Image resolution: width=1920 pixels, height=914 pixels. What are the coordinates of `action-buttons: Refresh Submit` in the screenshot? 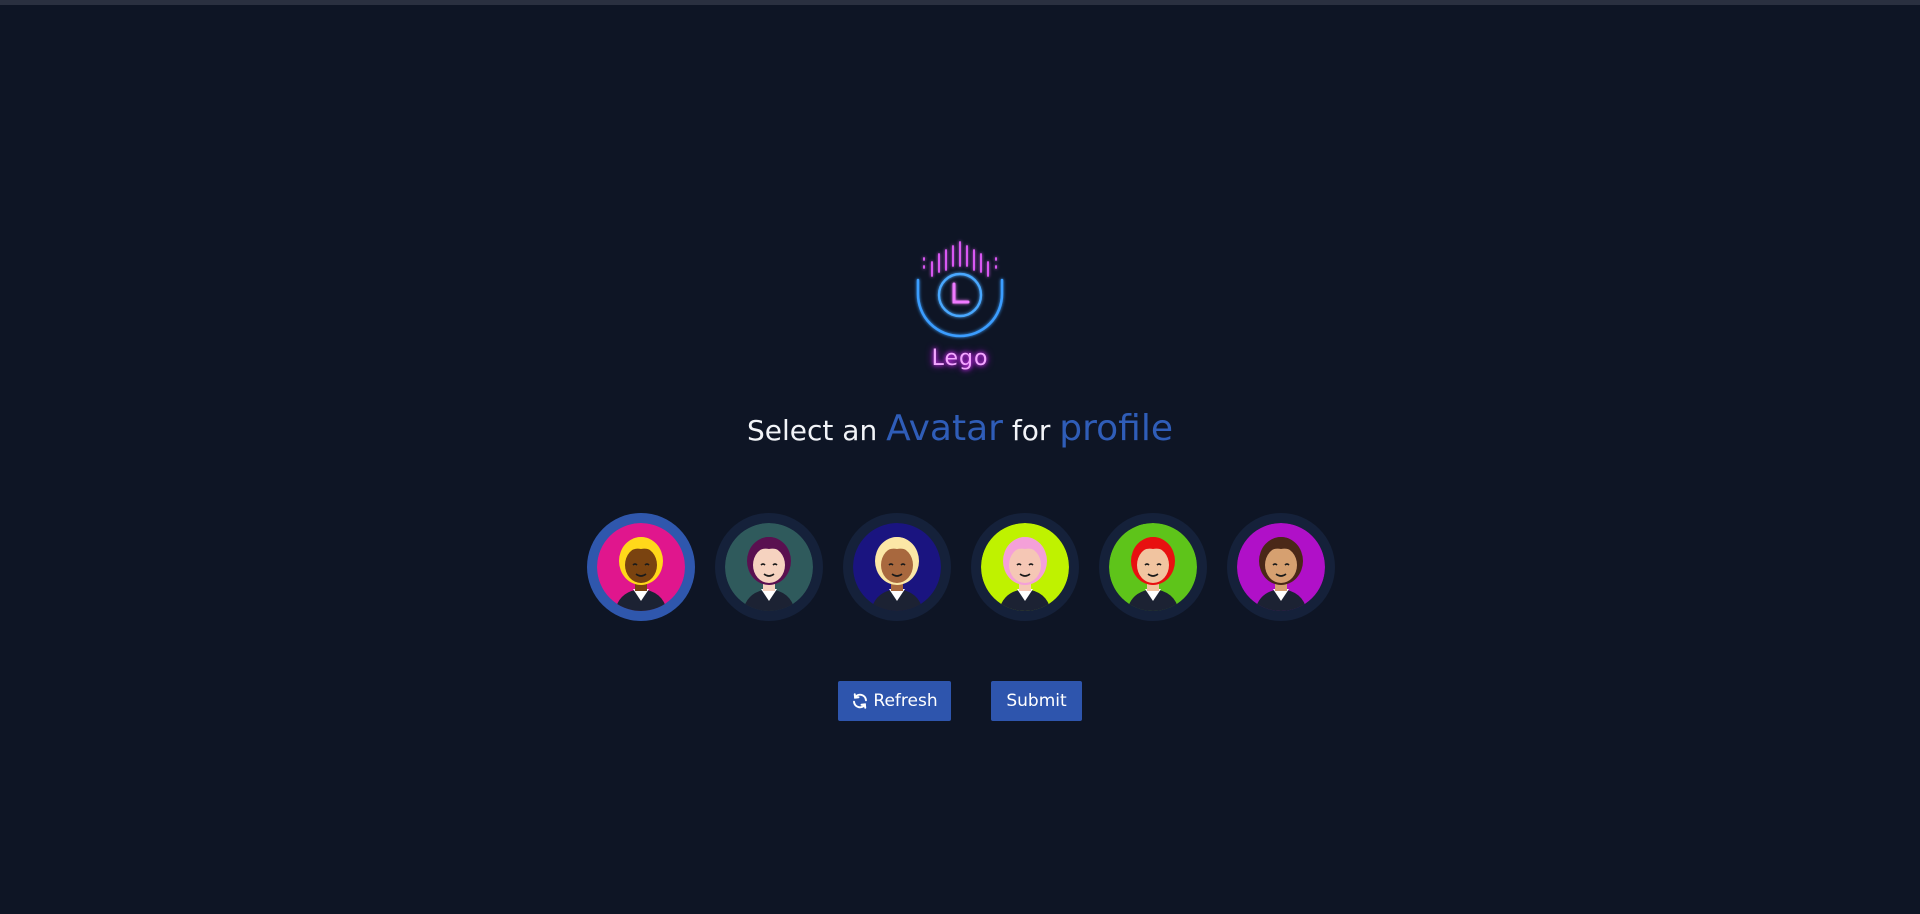 It's located at (960, 701).